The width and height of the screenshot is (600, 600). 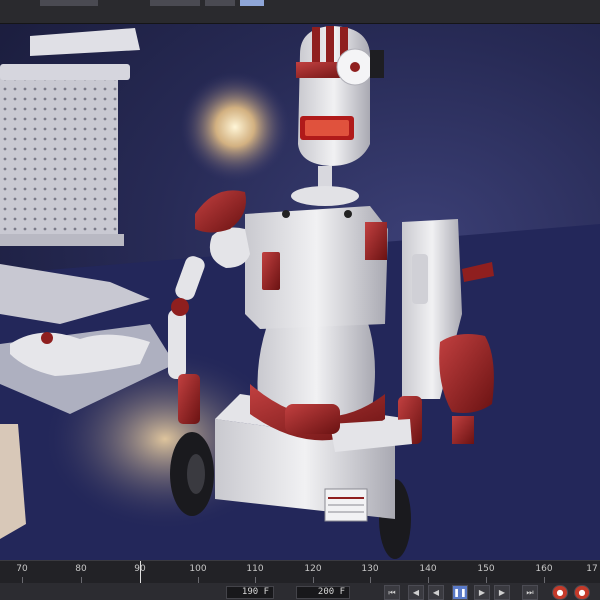 I want to click on pegboard-base, so click(x=62, y=240).